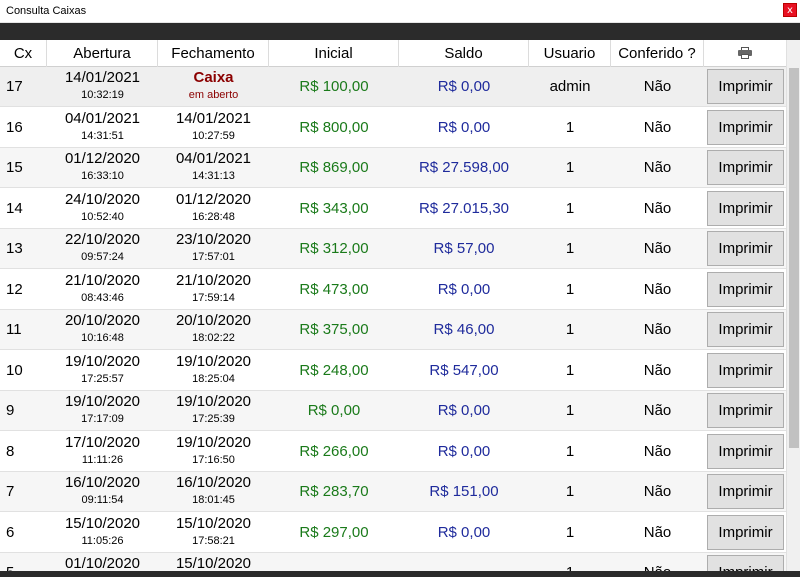  What do you see at coordinates (102, 452) in the screenshot?
I see `cell-abertura: 17/10/2020 11:11:26` at bounding box center [102, 452].